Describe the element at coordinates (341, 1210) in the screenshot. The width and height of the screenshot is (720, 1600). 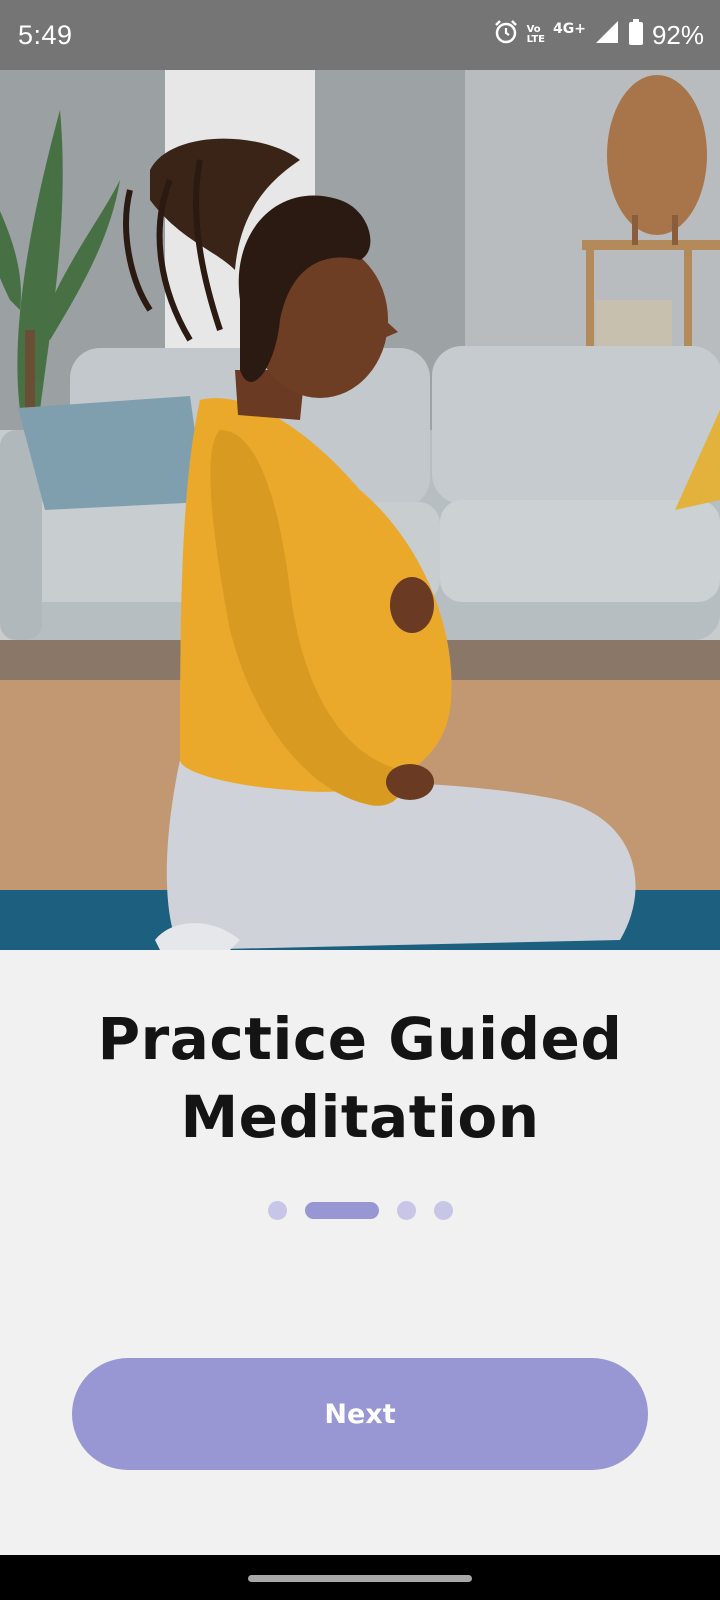
I see `page-dot-2-active` at that location.